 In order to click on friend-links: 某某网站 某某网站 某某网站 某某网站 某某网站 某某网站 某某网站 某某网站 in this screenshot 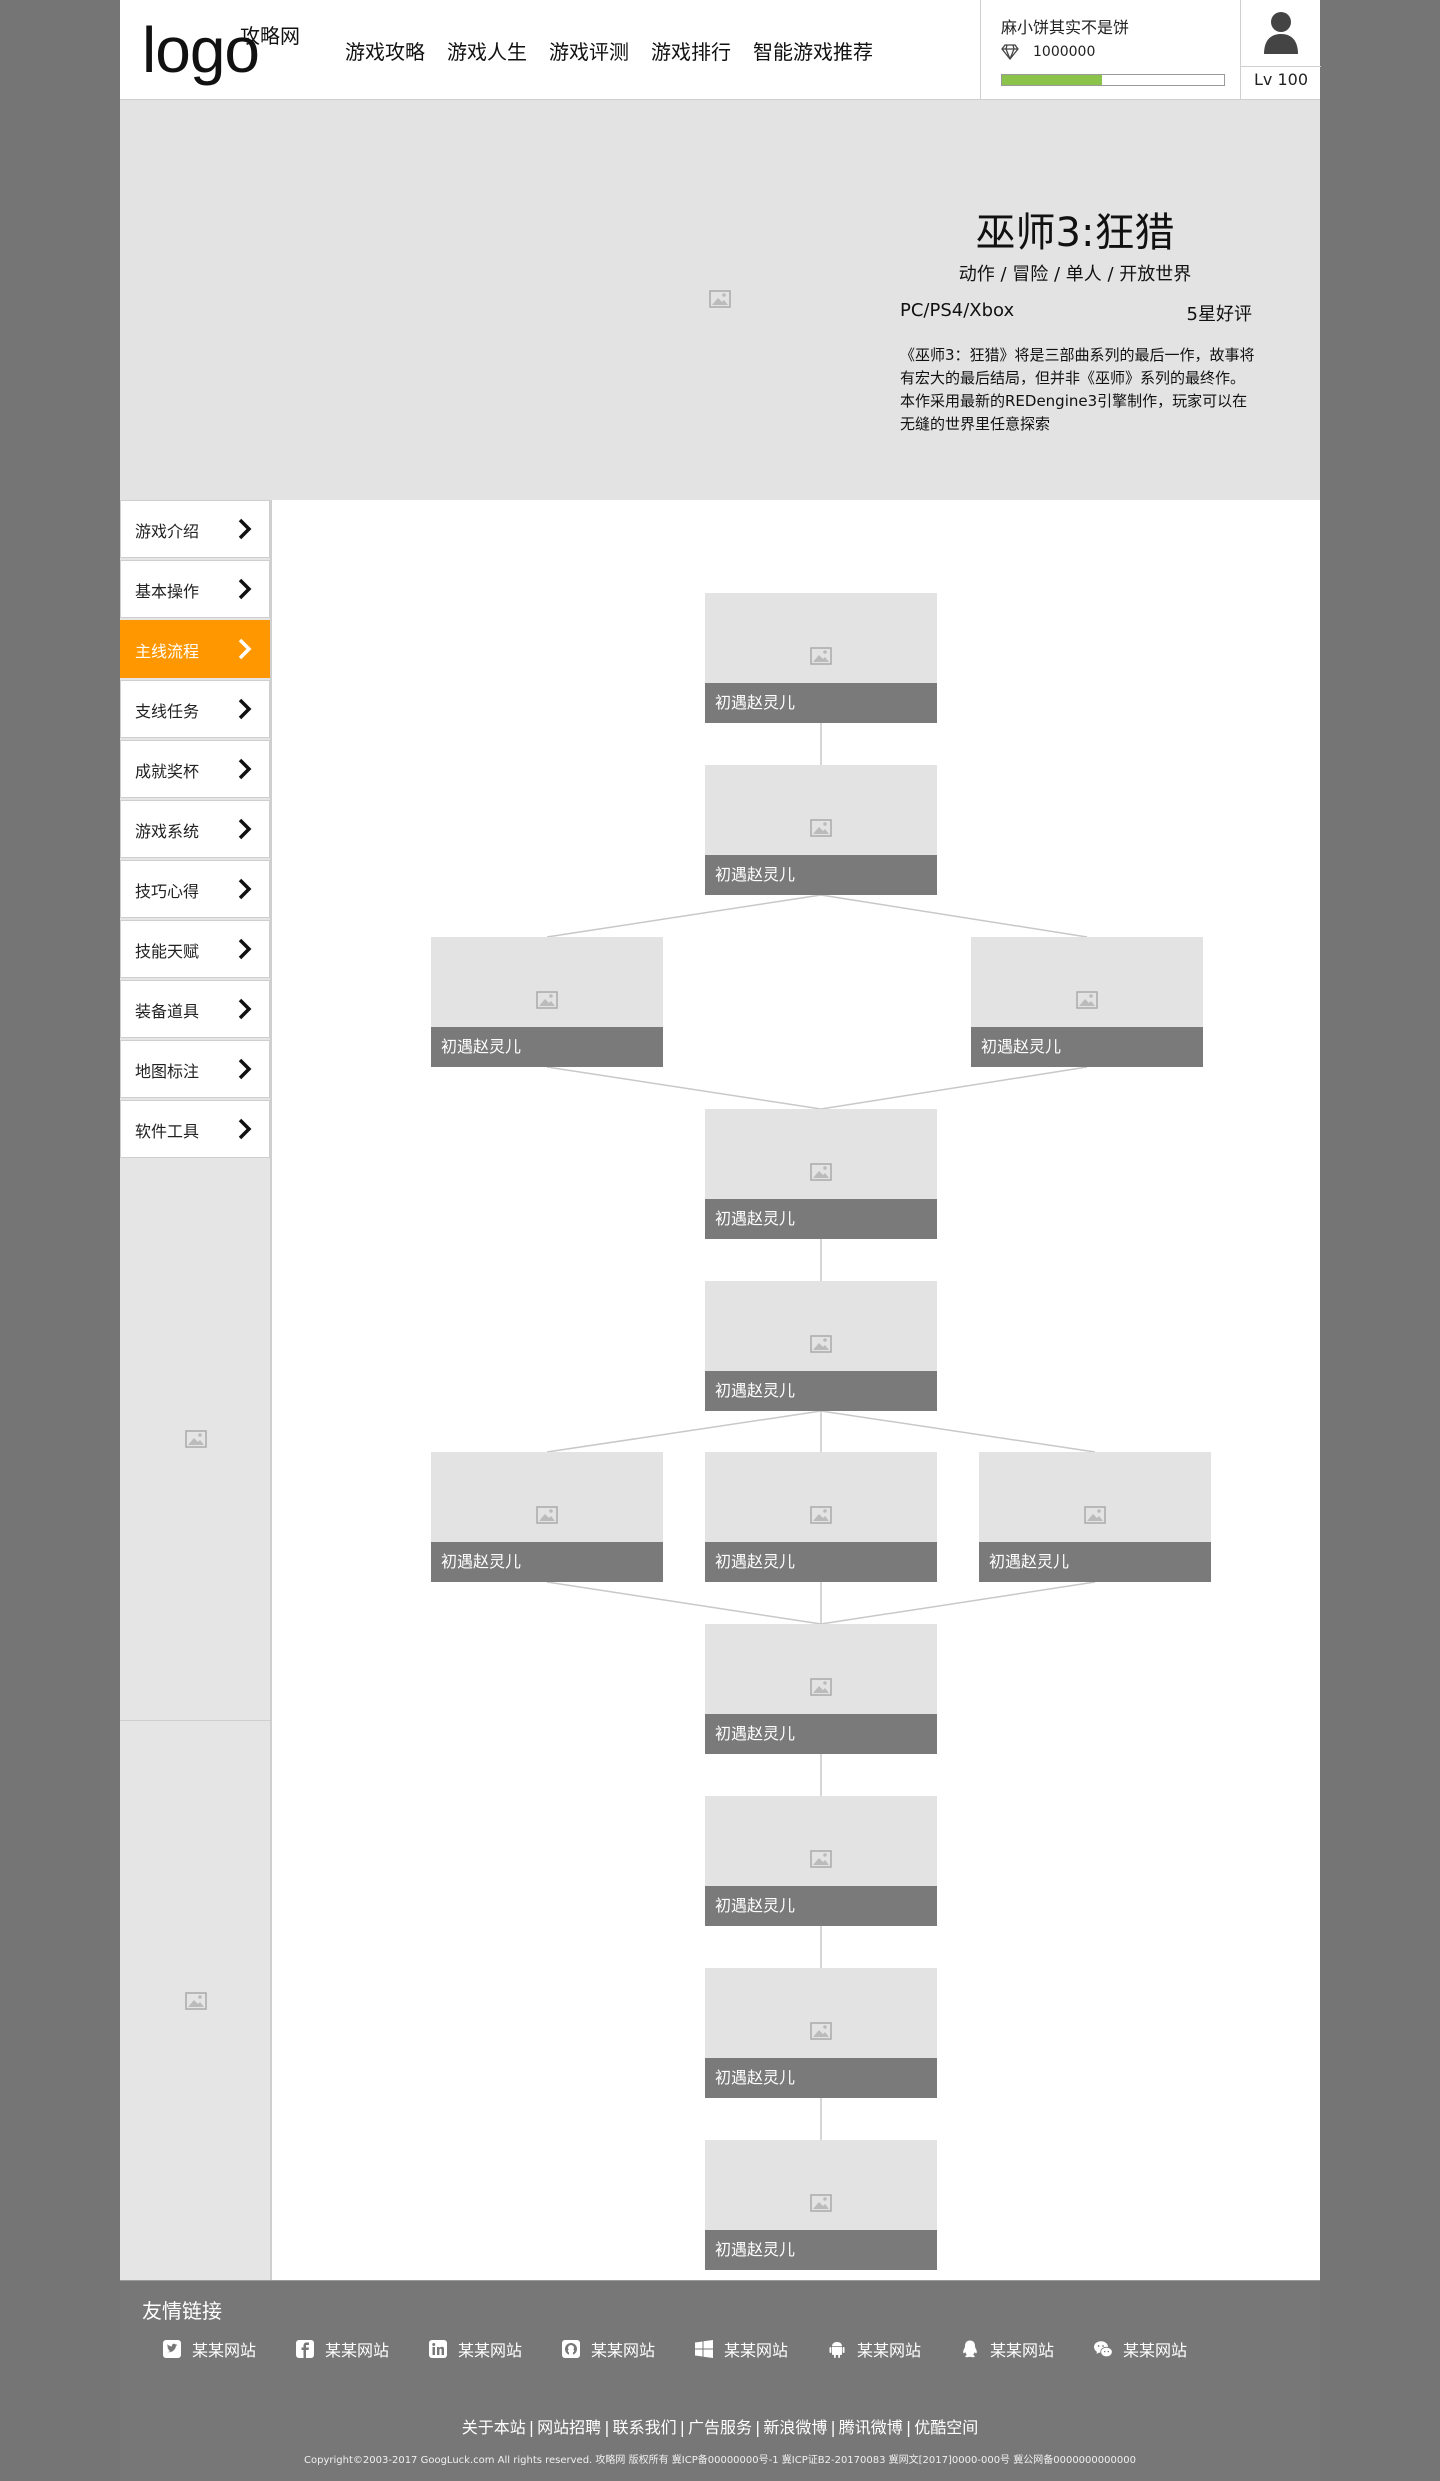, I will do `click(694, 2349)`.